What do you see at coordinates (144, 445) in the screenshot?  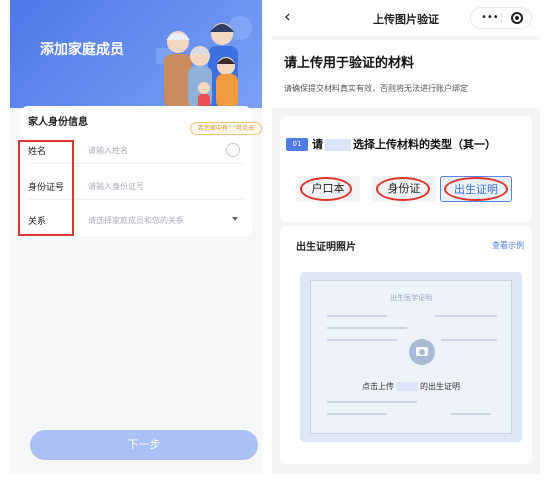 I see `next-button: 下一步` at bounding box center [144, 445].